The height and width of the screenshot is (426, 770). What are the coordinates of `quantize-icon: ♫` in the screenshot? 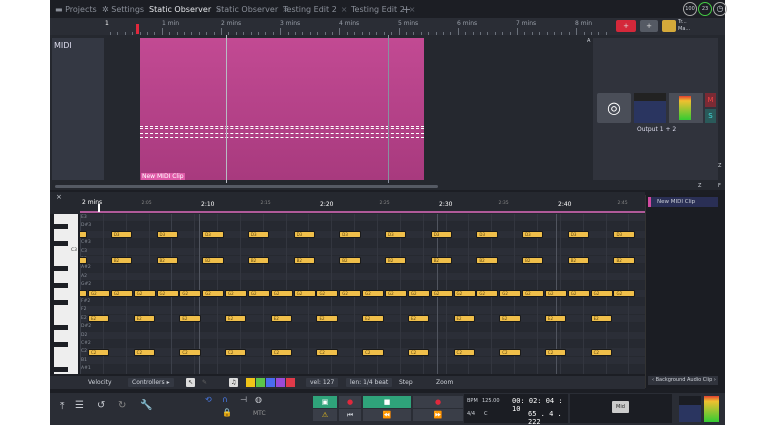 It's located at (234, 382).